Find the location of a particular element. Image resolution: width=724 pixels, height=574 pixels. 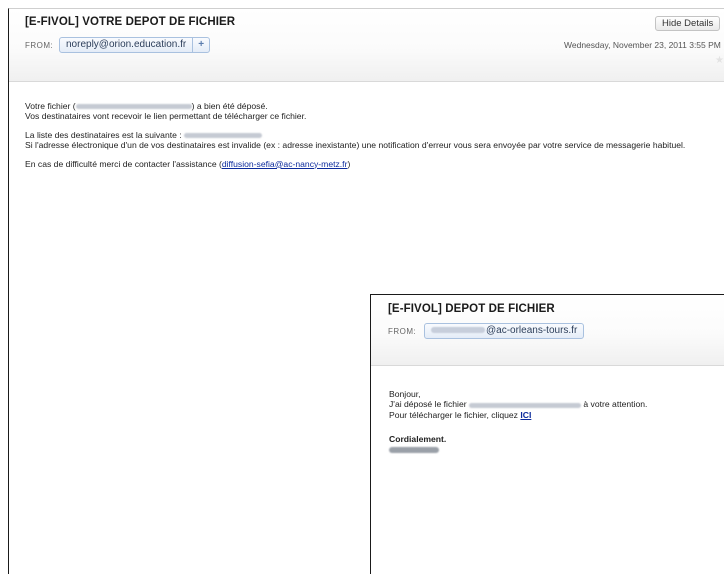

inner-line-1-start: J'ai déposé le fichier is located at coordinates (428, 404).